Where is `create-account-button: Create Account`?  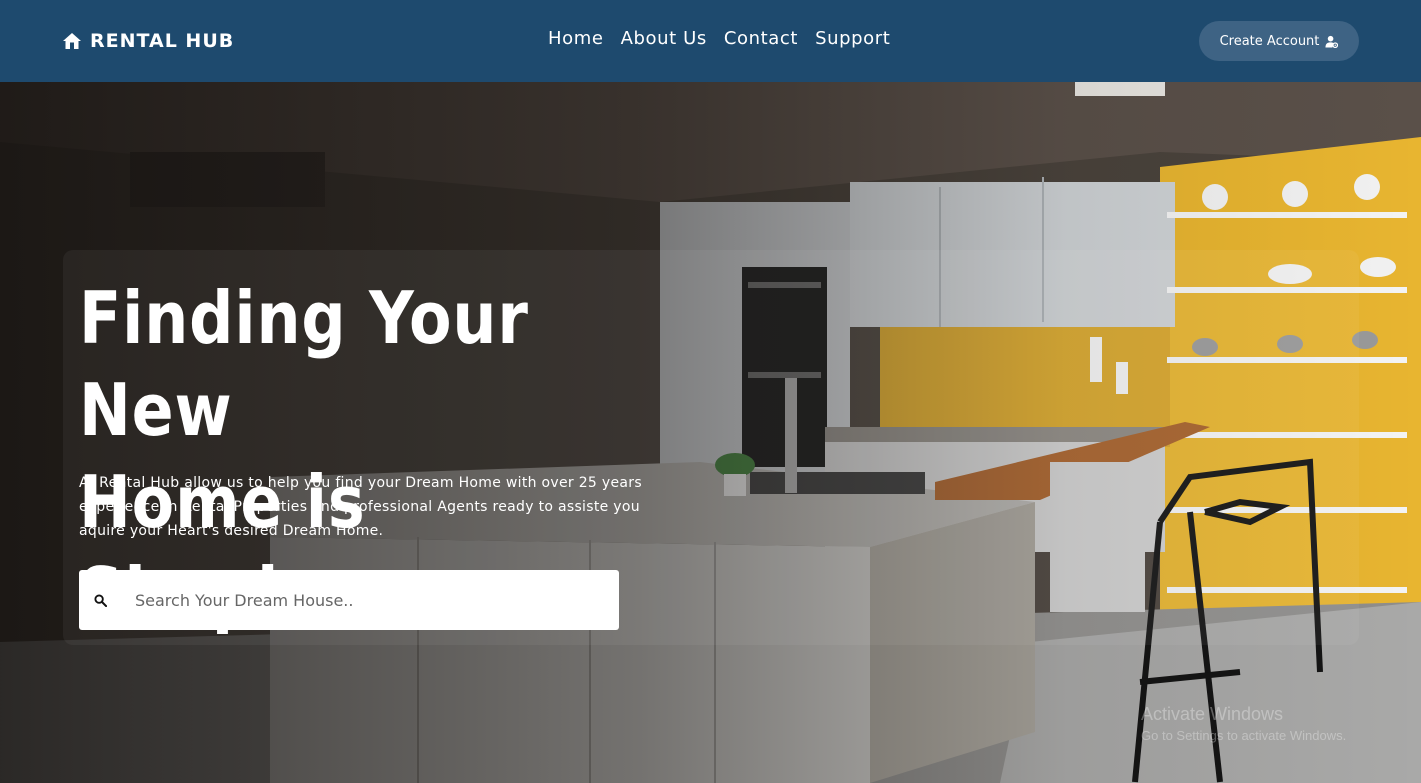 create-account-button: Create Account is located at coordinates (1279, 41).